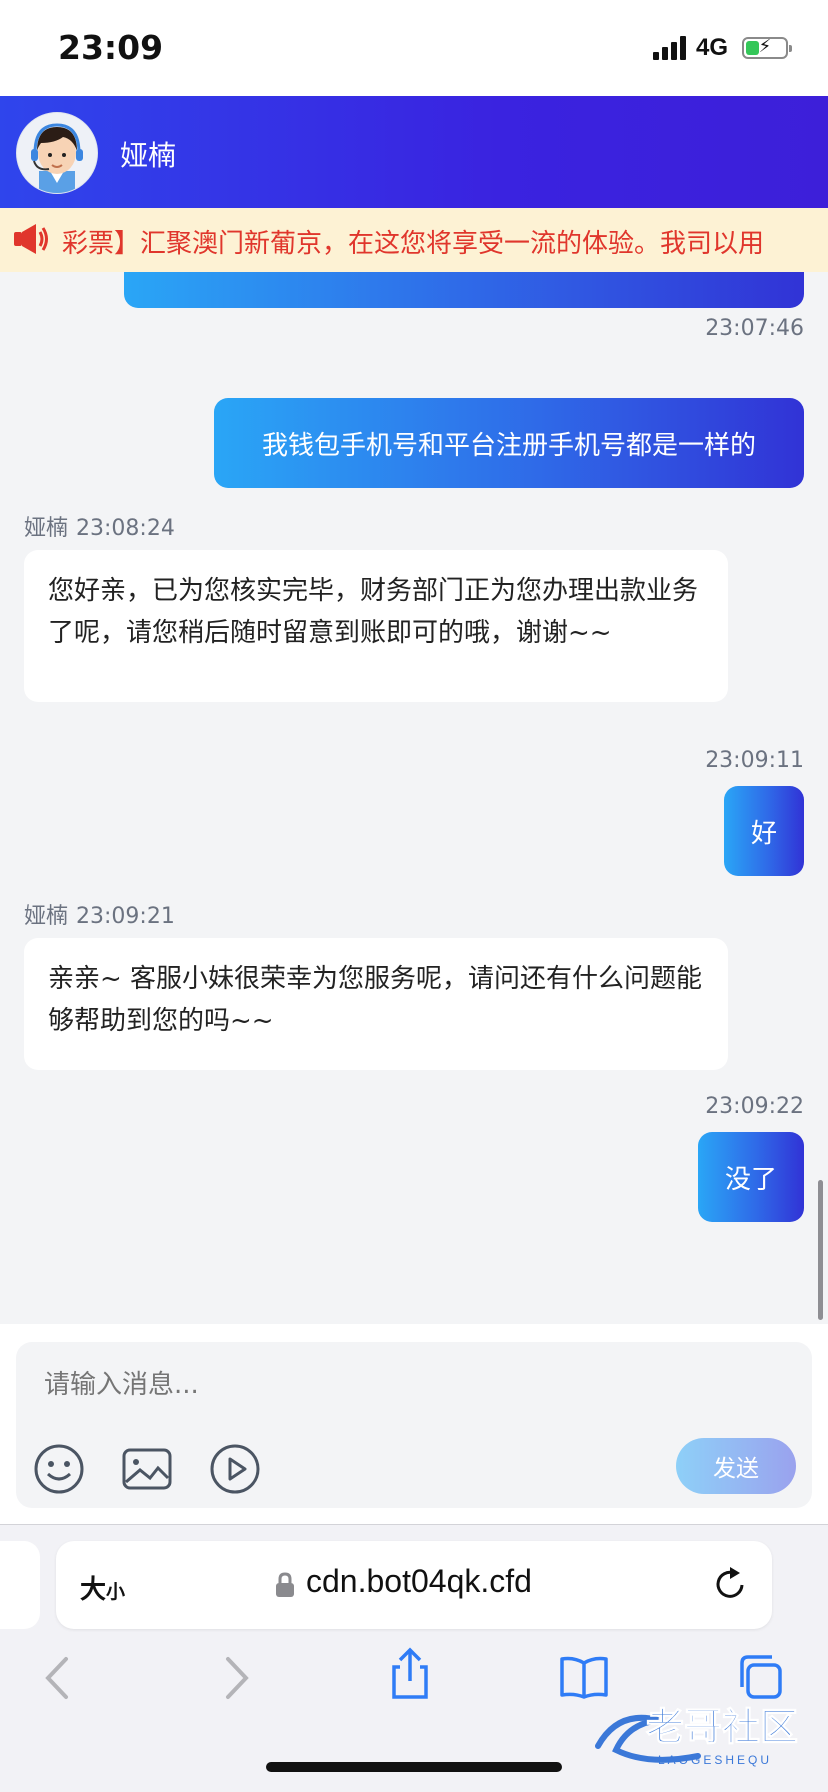 This screenshot has width=828, height=1792. What do you see at coordinates (235, 1469) in the screenshot?
I see `video-icon` at bounding box center [235, 1469].